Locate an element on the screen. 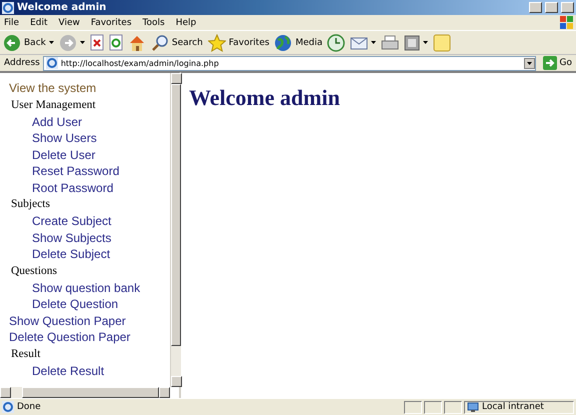 This screenshot has height=415, width=576. address-label: Address is located at coordinates (22, 63).